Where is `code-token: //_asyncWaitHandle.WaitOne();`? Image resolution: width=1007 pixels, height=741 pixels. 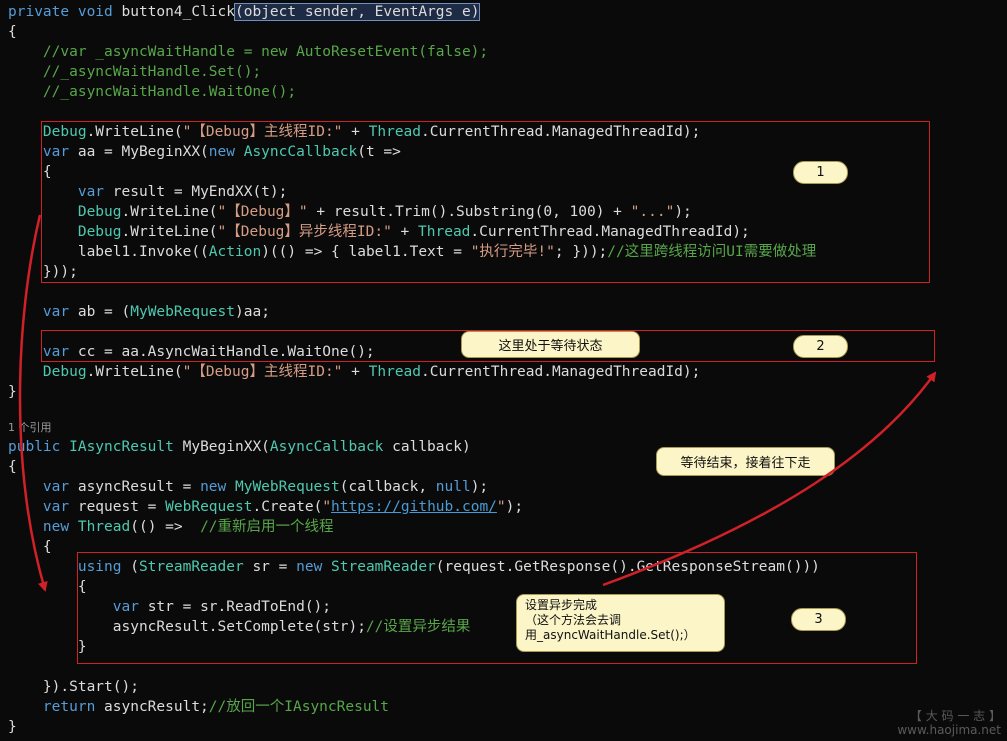 code-token: //_asyncWaitHandle.WaitOne(); is located at coordinates (152, 92).